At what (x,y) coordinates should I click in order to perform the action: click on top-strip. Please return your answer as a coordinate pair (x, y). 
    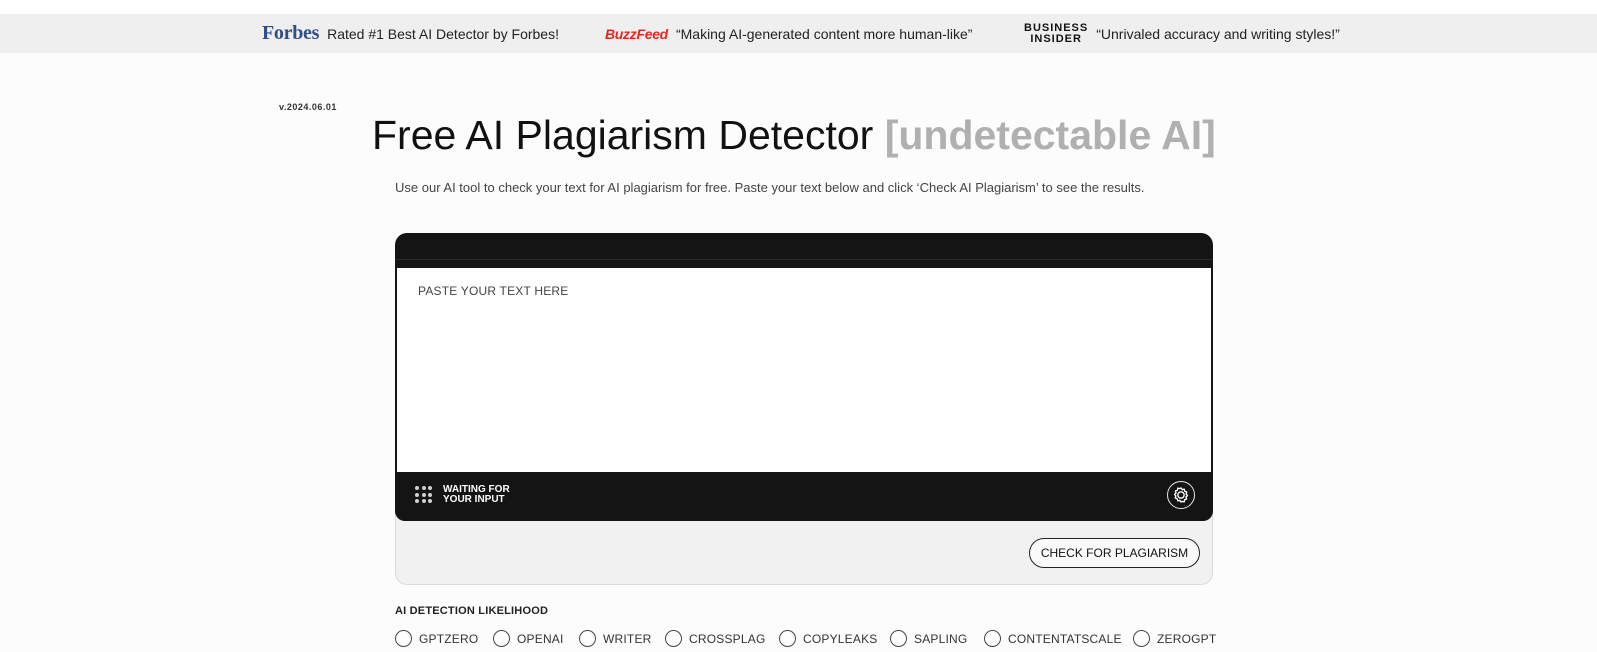
    Looking at the image, I should click on (798, 7).